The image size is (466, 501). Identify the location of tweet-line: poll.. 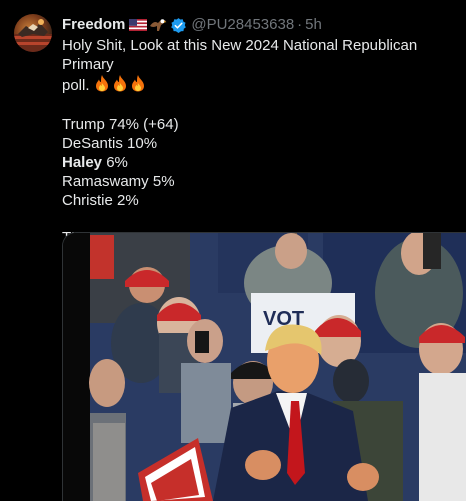
(264, 84).